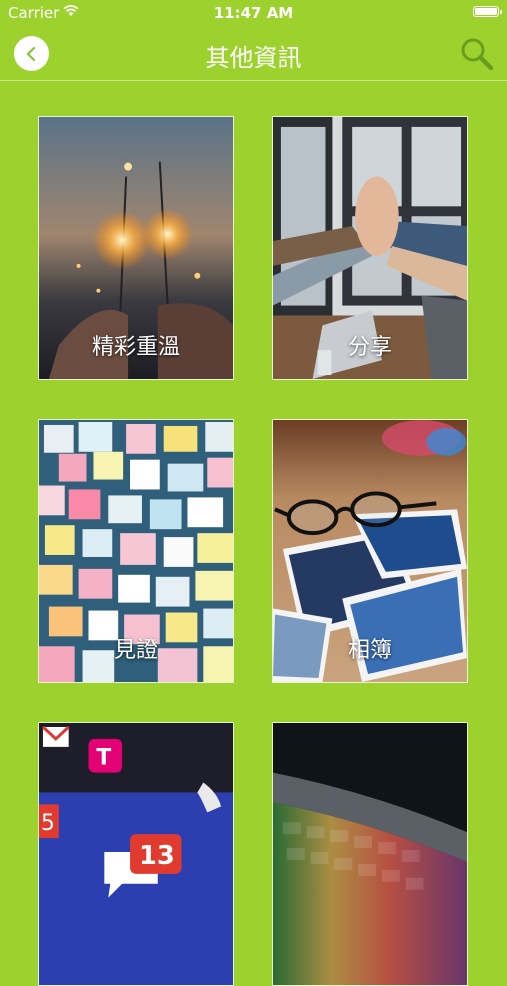 This screenshot has width=507, height=986. What do you see at coordinates (136, 551) in the screenshot?
I see `card-testimony: 見證` at bounding box center [136, 551].